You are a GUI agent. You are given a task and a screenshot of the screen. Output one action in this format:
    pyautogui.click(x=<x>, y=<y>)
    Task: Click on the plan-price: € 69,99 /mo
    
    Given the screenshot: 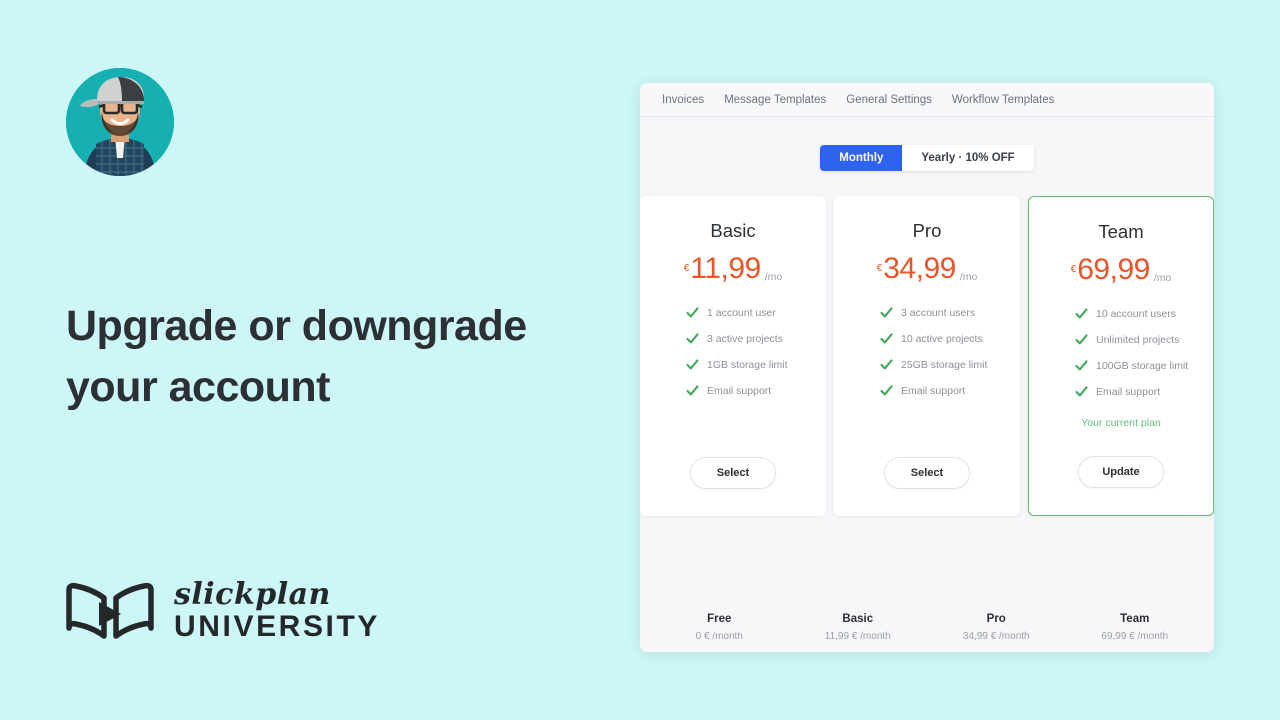 What is the action you would take?
    pyautogui.click(x=1121, y=270)
    